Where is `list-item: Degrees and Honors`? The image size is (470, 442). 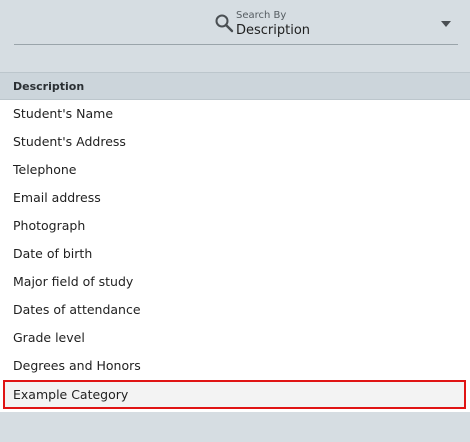 list-item: Degrees and Honors is located at coordinates (235, 366).